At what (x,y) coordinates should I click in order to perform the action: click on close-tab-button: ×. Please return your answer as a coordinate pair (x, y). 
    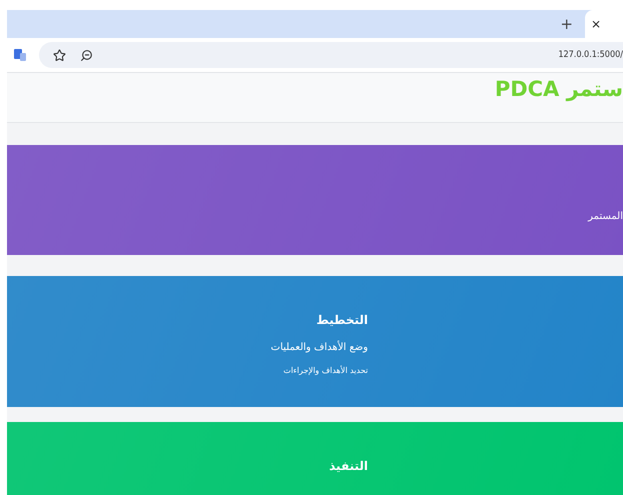
    Looking at the image, I should click on (596, 24).